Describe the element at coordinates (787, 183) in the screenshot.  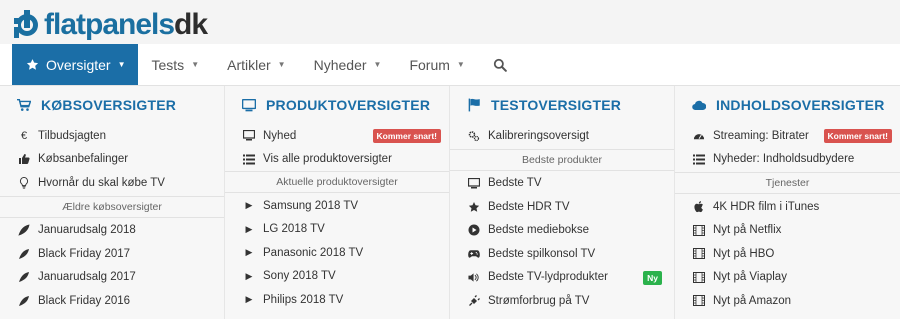
I see `submenu-heading: Tjenester` at that location.